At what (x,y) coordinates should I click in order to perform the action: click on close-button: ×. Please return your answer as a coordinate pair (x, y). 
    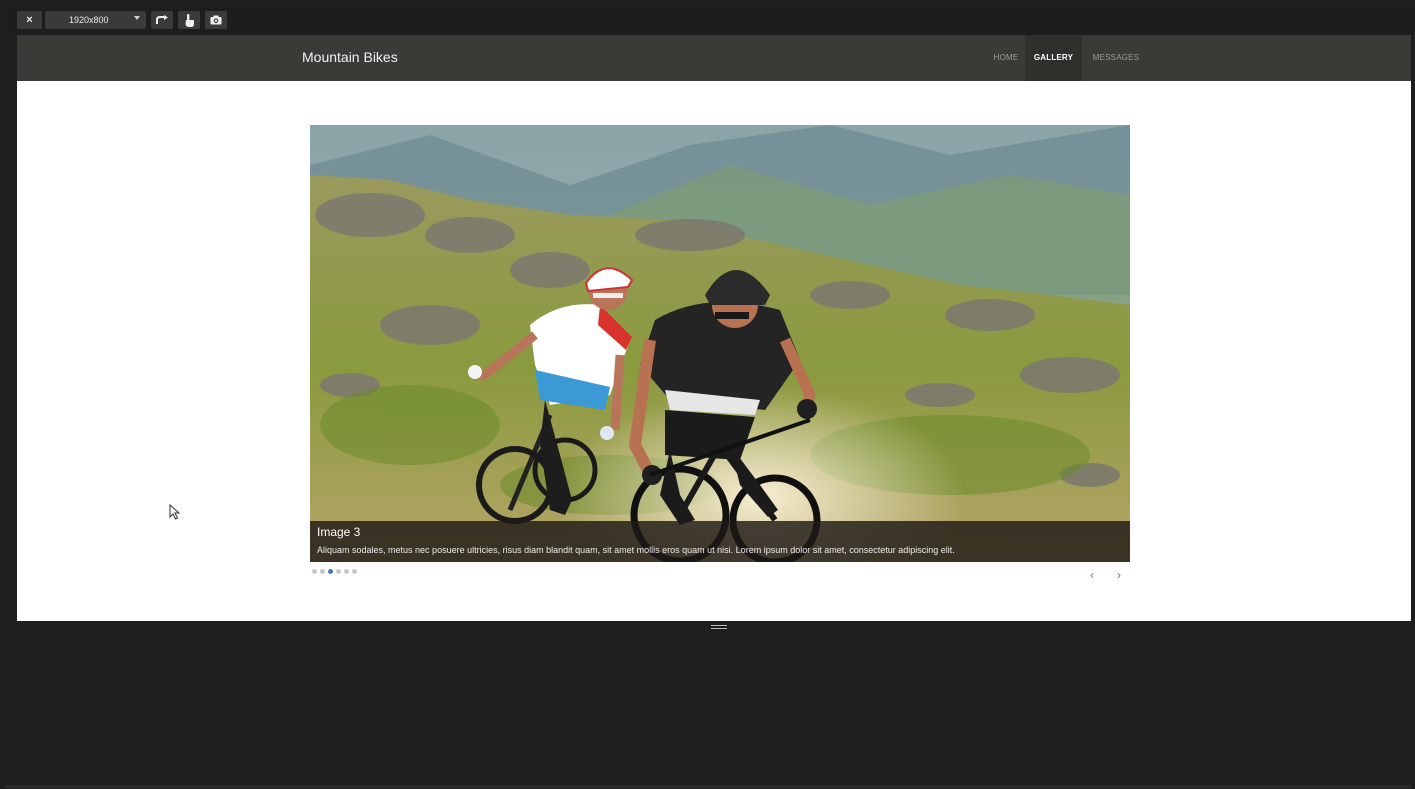
    Looking at the image, I should click on (29, 20).